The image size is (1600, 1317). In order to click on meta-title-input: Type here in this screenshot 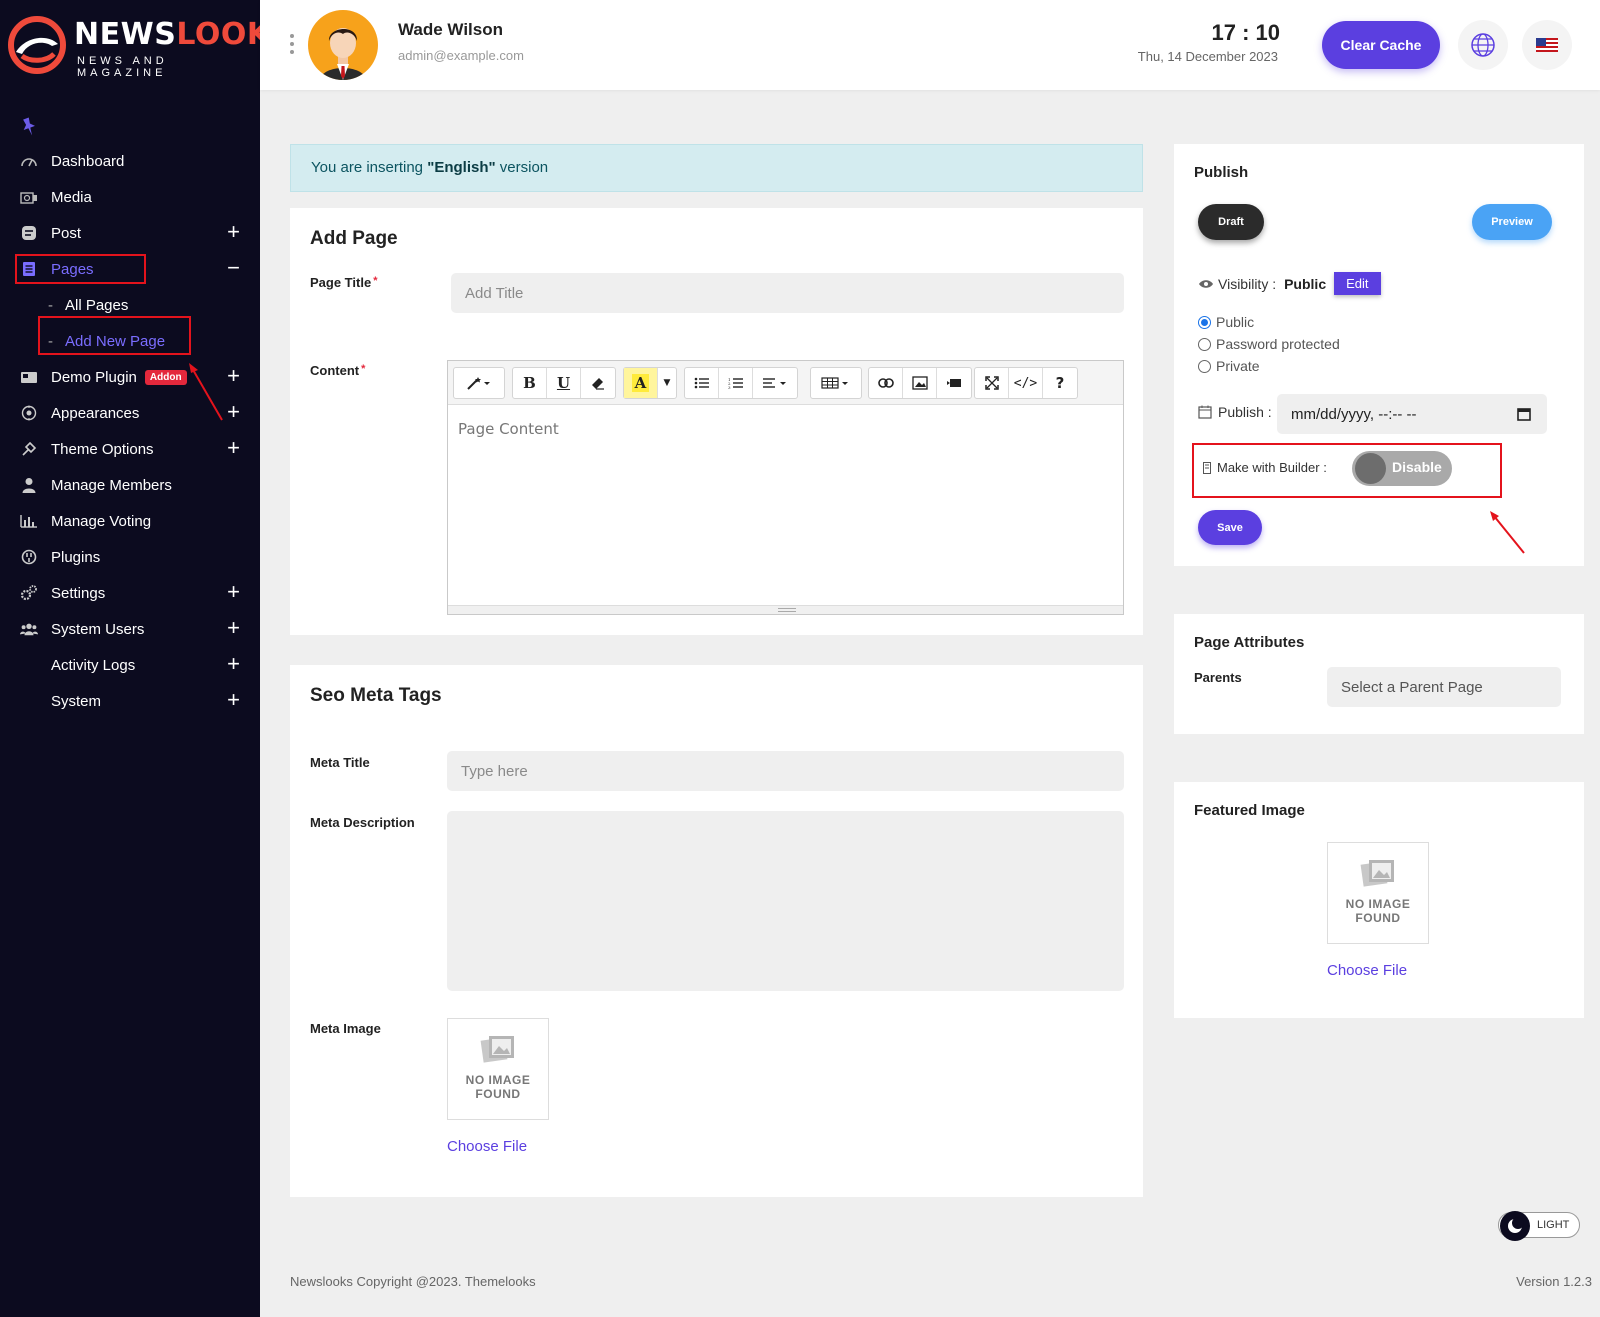, I will do `click(785, 771)`.